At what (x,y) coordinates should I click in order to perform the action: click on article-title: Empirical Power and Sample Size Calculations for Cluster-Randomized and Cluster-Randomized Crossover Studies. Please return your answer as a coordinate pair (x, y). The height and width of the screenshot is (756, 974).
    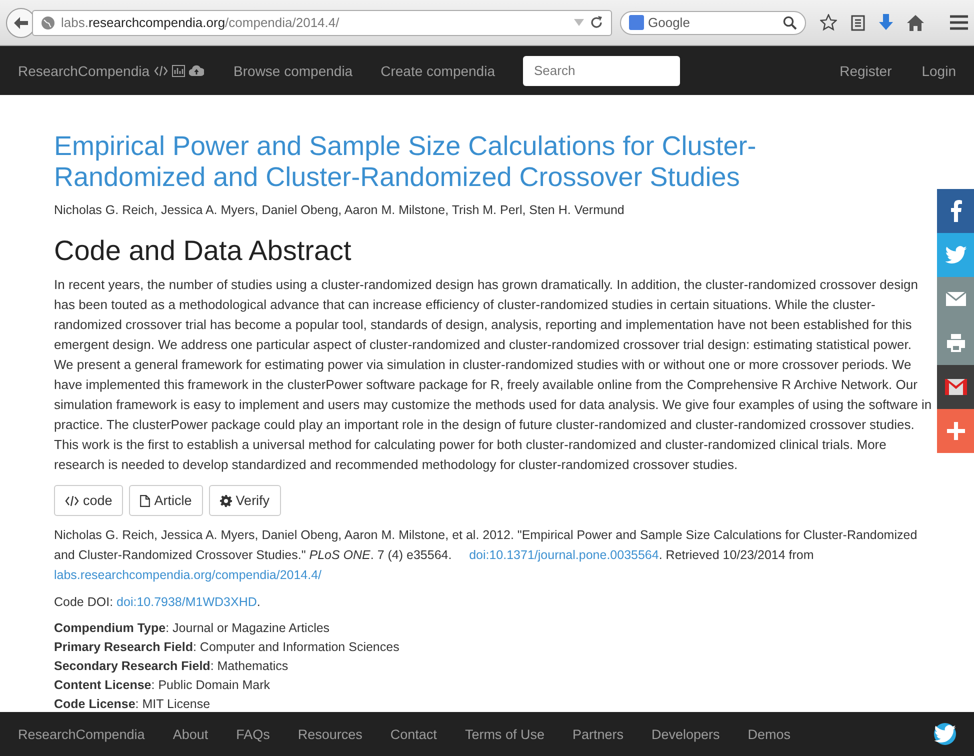
    Looking at the image, I should click on (406, 162).